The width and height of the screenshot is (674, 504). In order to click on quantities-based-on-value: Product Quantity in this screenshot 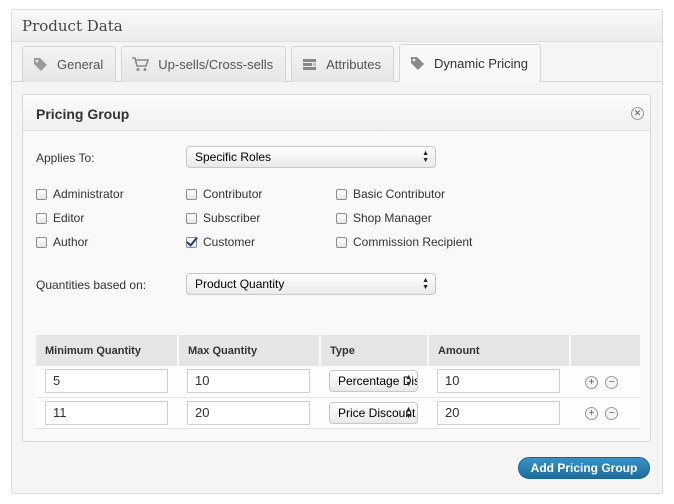, I will do `click(240, 284)`.